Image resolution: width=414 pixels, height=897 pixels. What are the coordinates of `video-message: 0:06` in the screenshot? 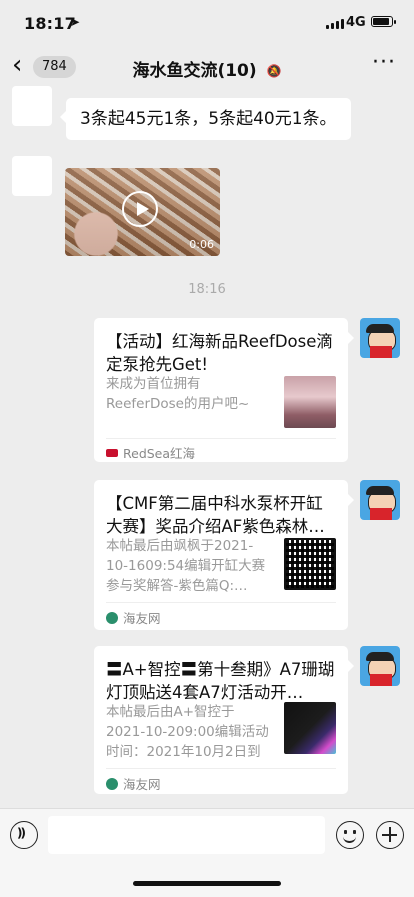 It's located at (142, 212).